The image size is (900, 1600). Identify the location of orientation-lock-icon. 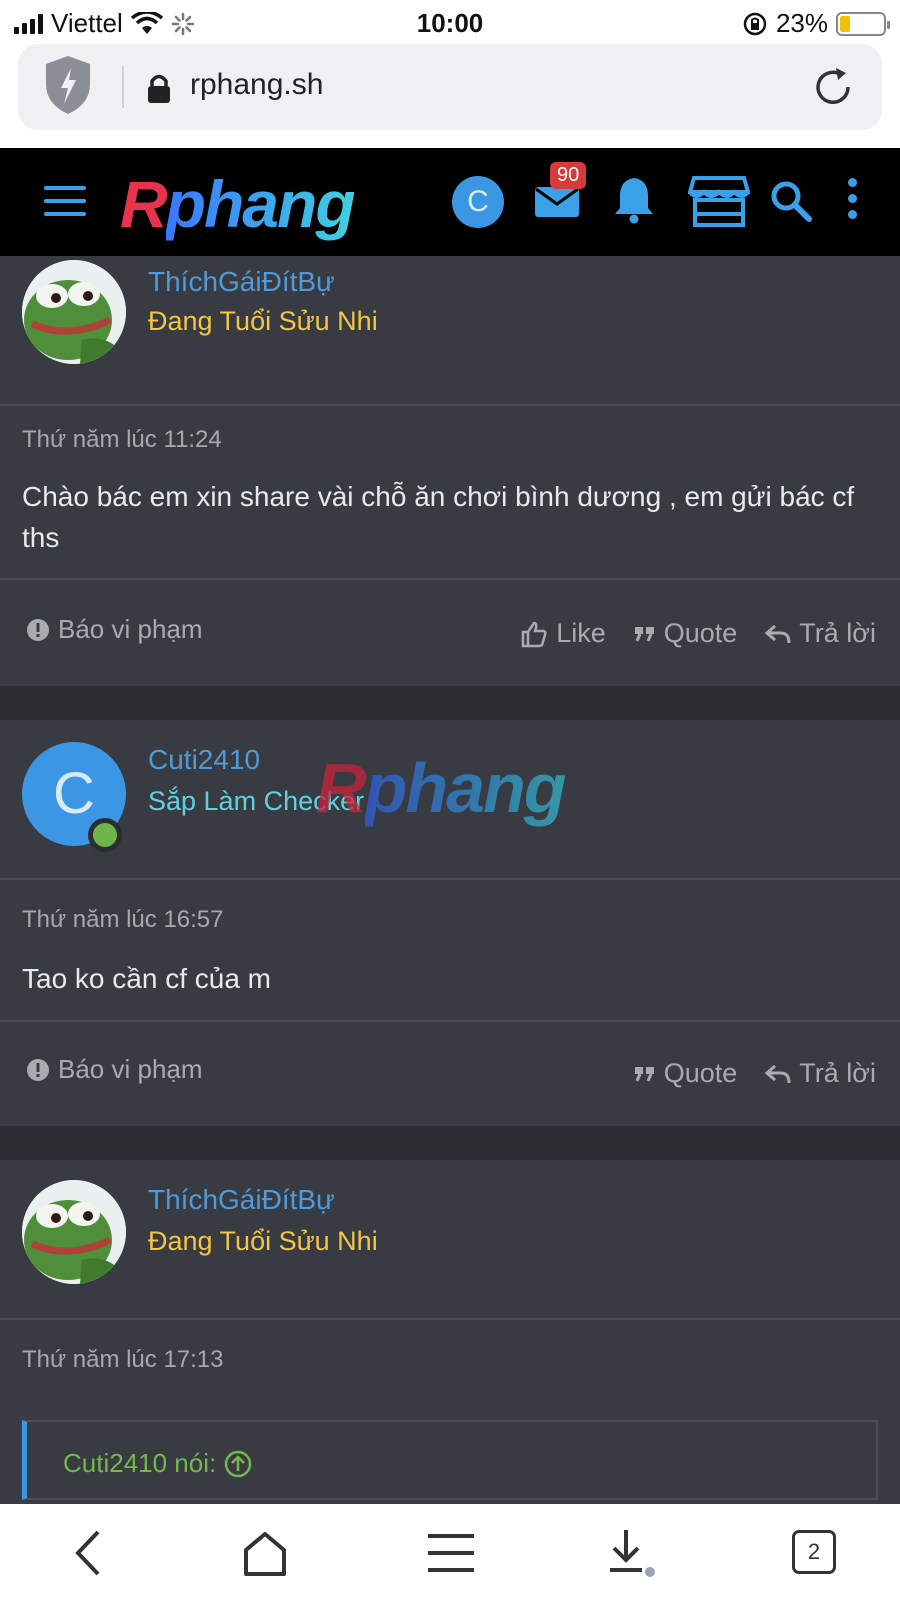
(755, 23).